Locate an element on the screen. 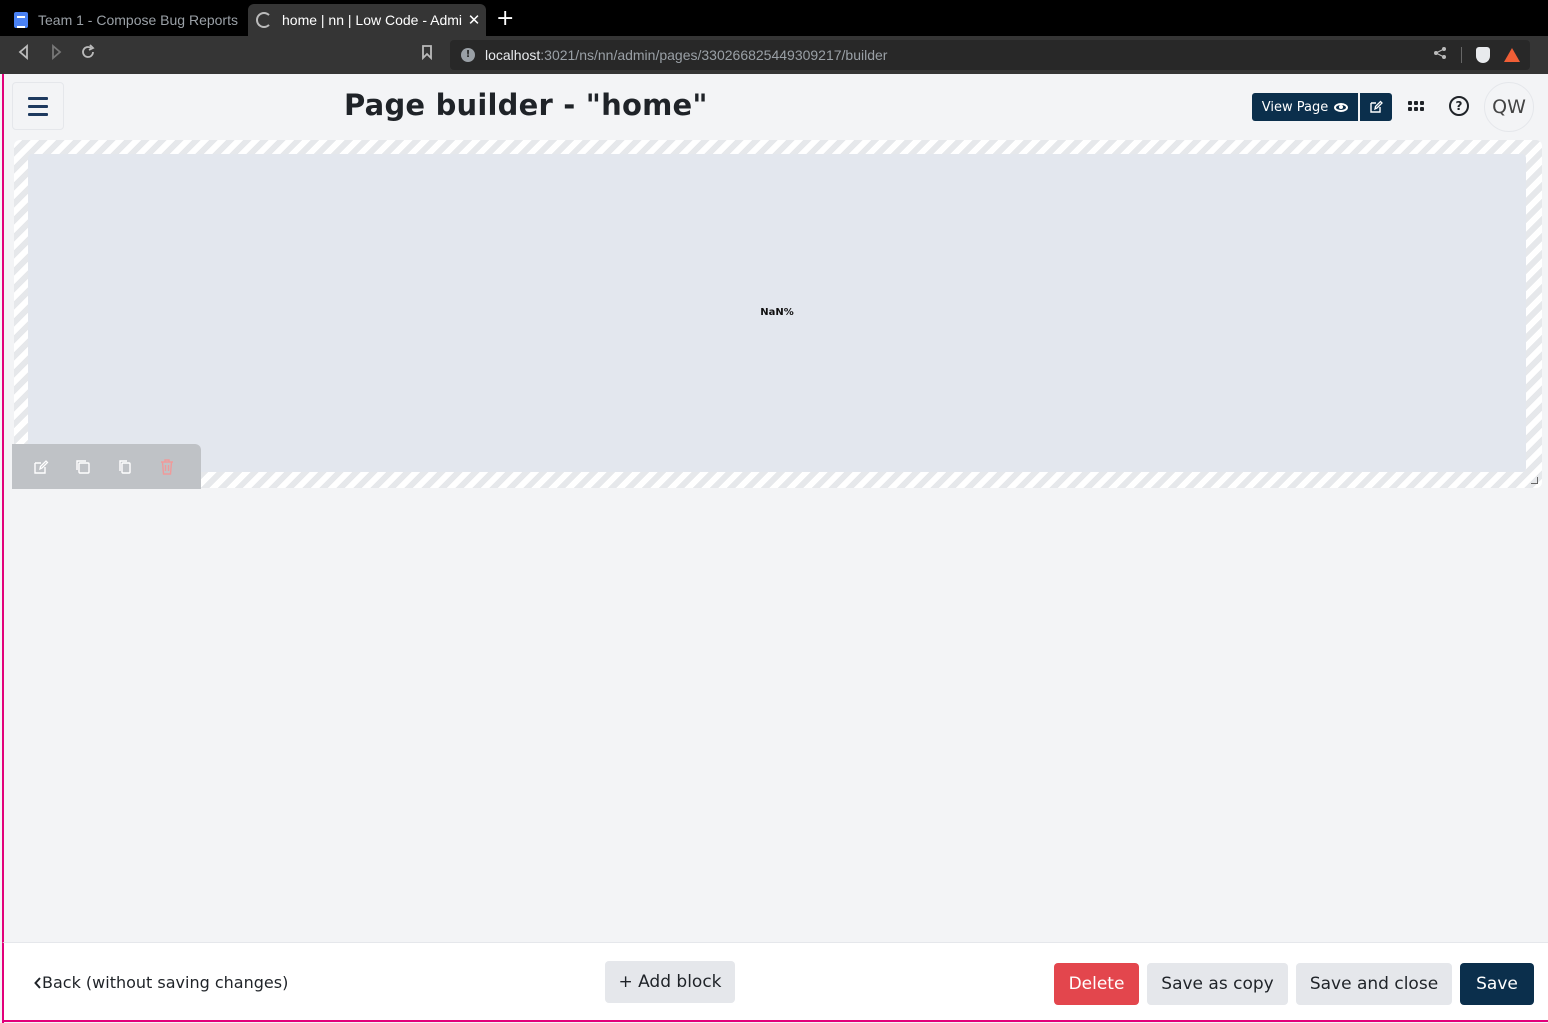  hamburger-menu-button is located at coordinates (38, 106).